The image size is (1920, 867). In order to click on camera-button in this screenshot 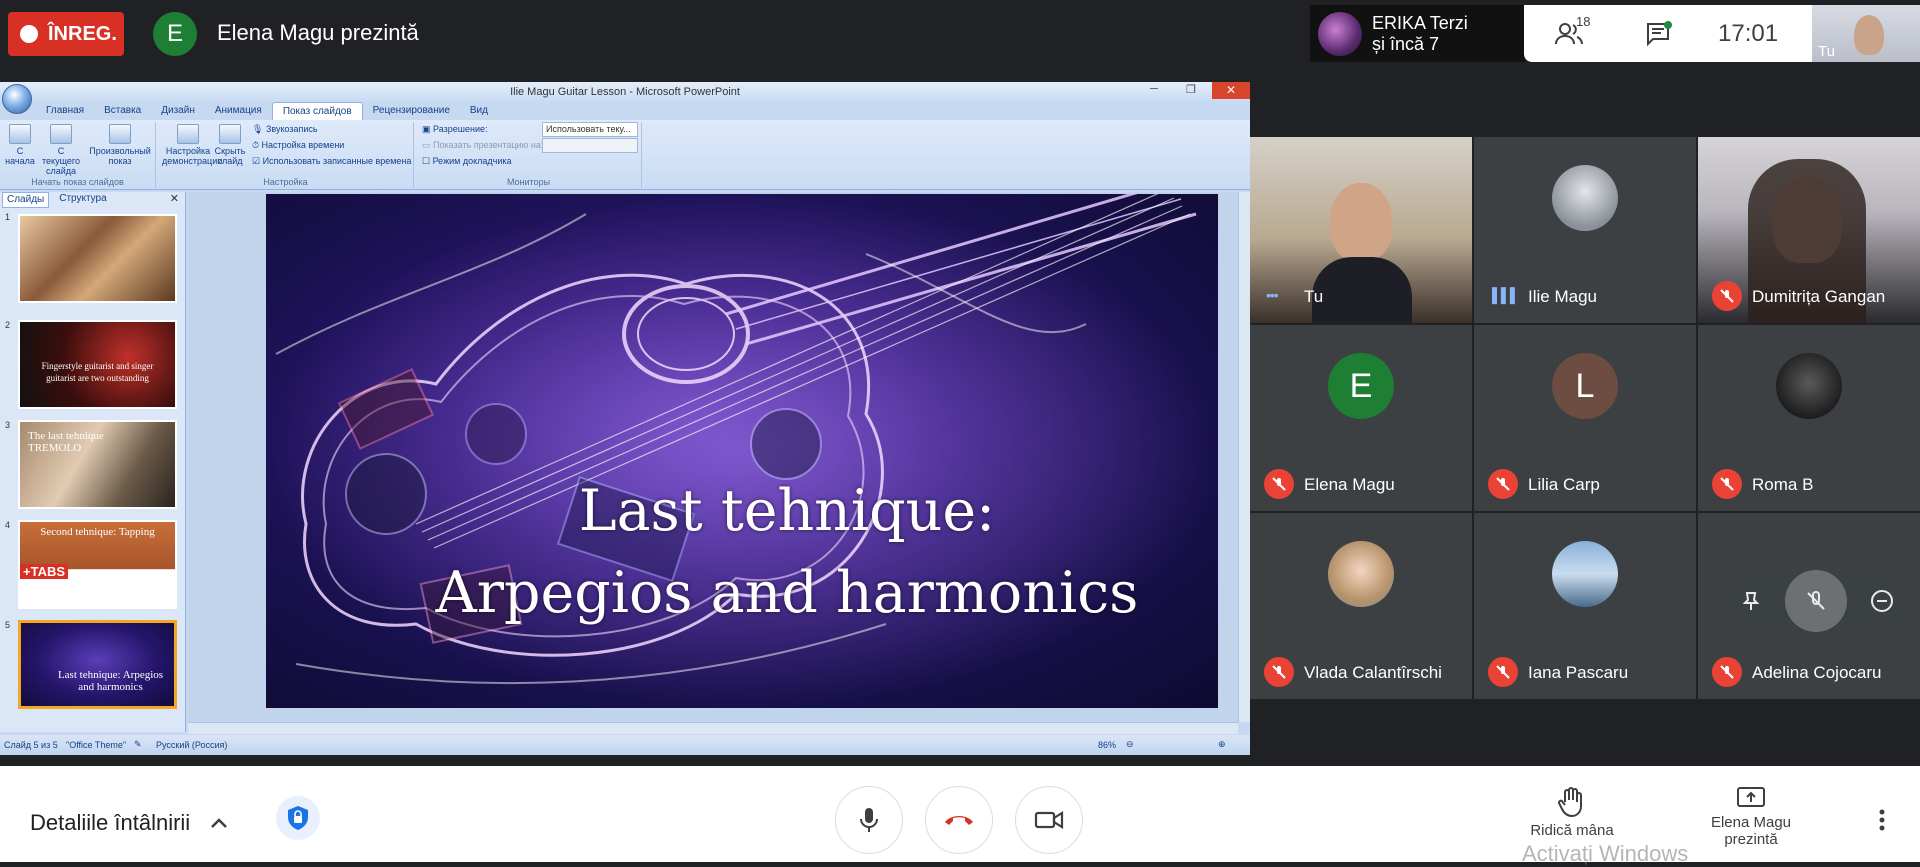, I will do `click(1049, 820)`.